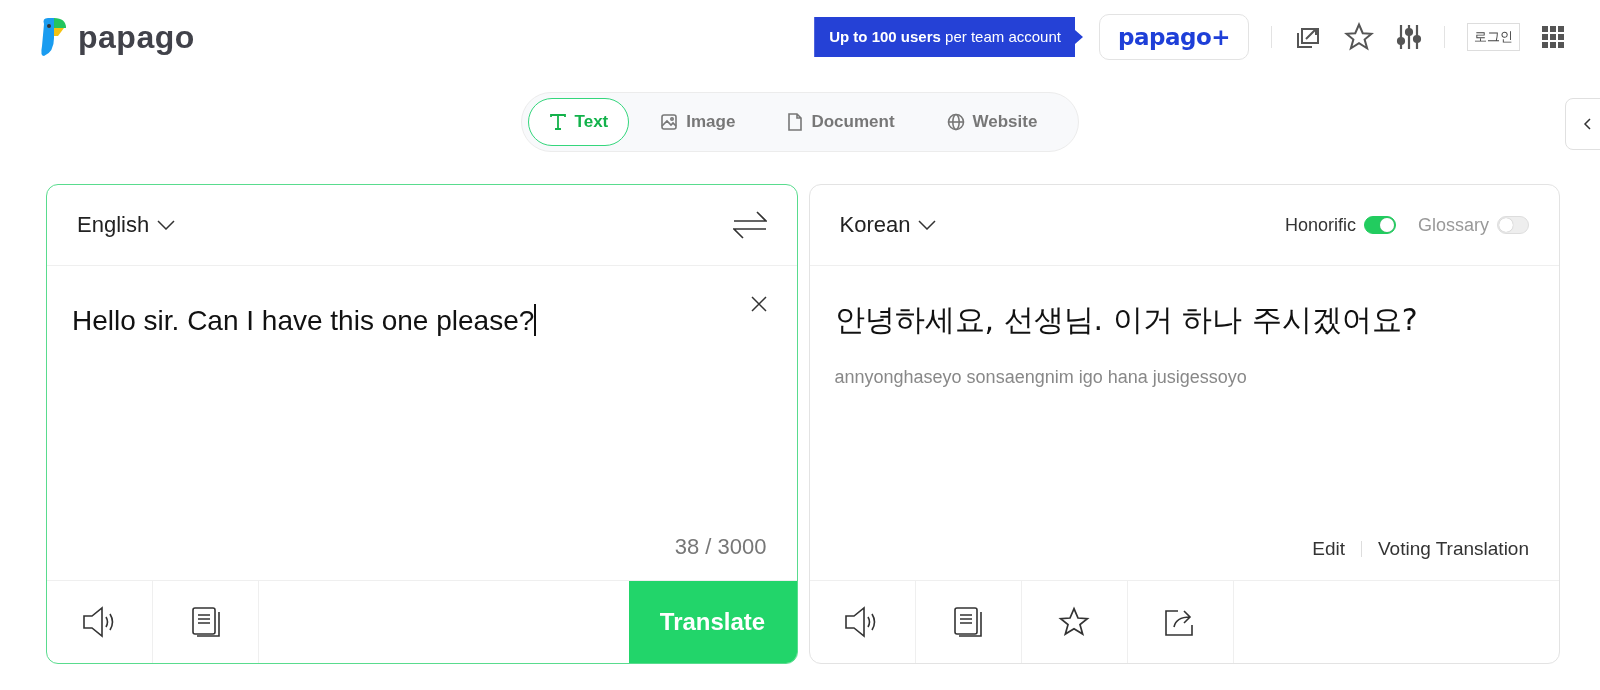  I want to click on swap-icon, so click(749, 225).